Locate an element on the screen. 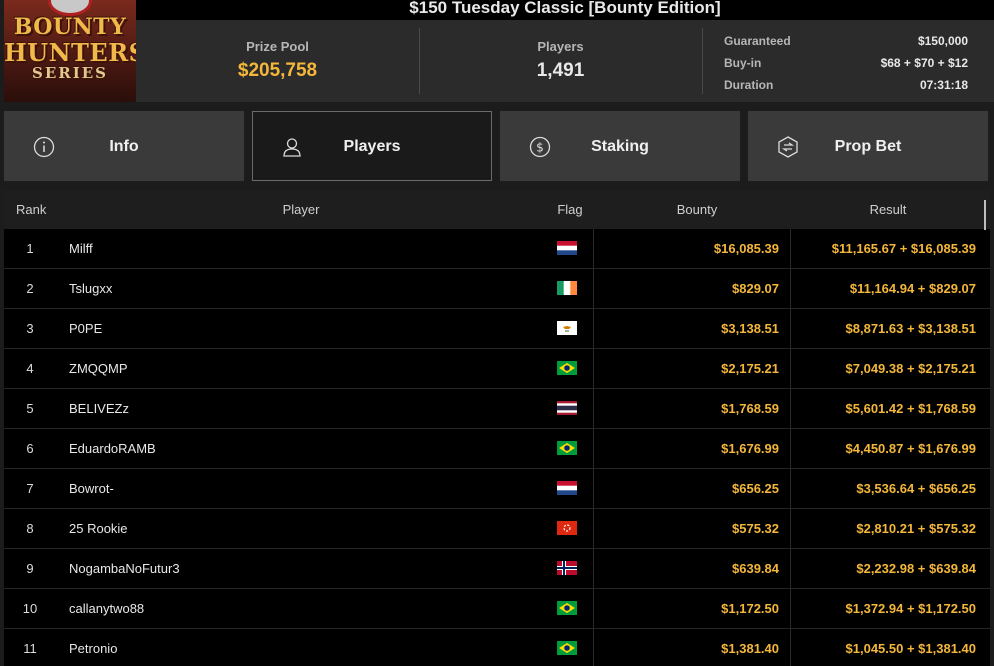  header-flag: Flag is located at coordinates (570, 209).